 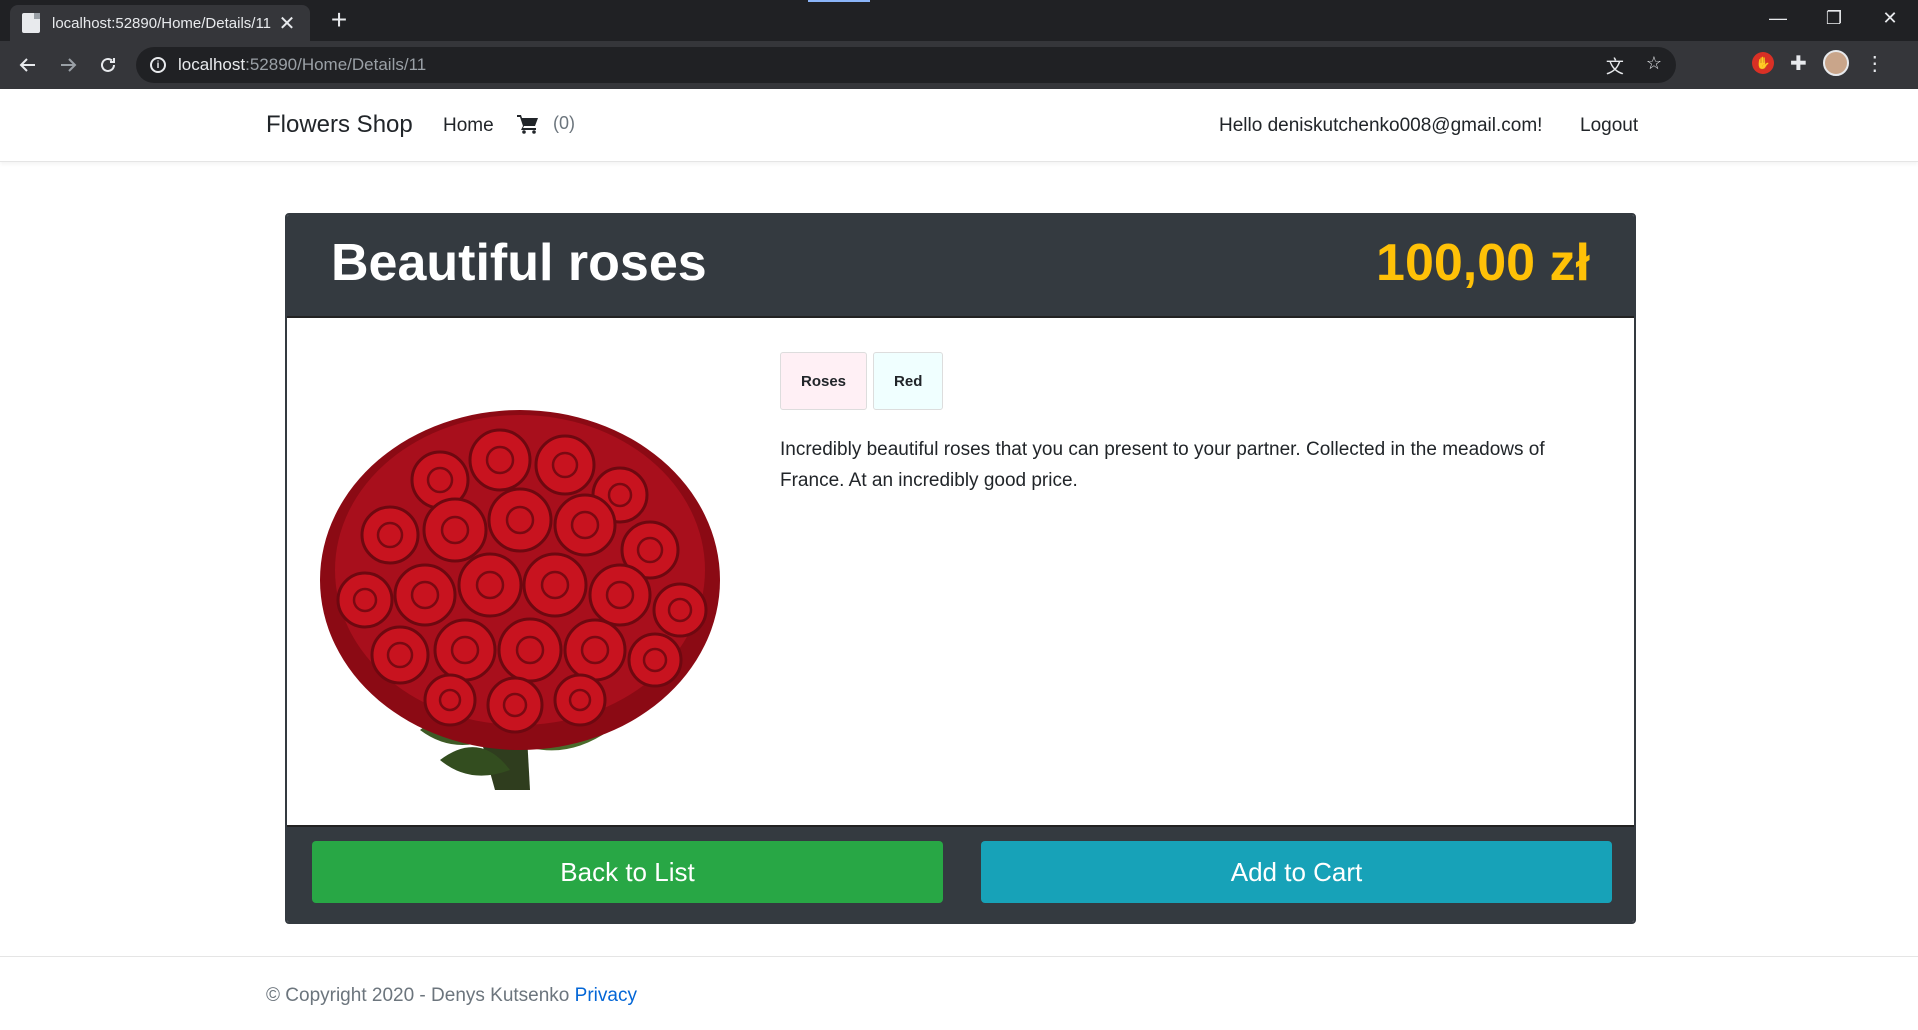 What do you see at coordinates (418, 995) in the screenshot?
I see `copyright-text: © Copyright 2020 - Denys Kutsenko` at bounding box center [418, 995].